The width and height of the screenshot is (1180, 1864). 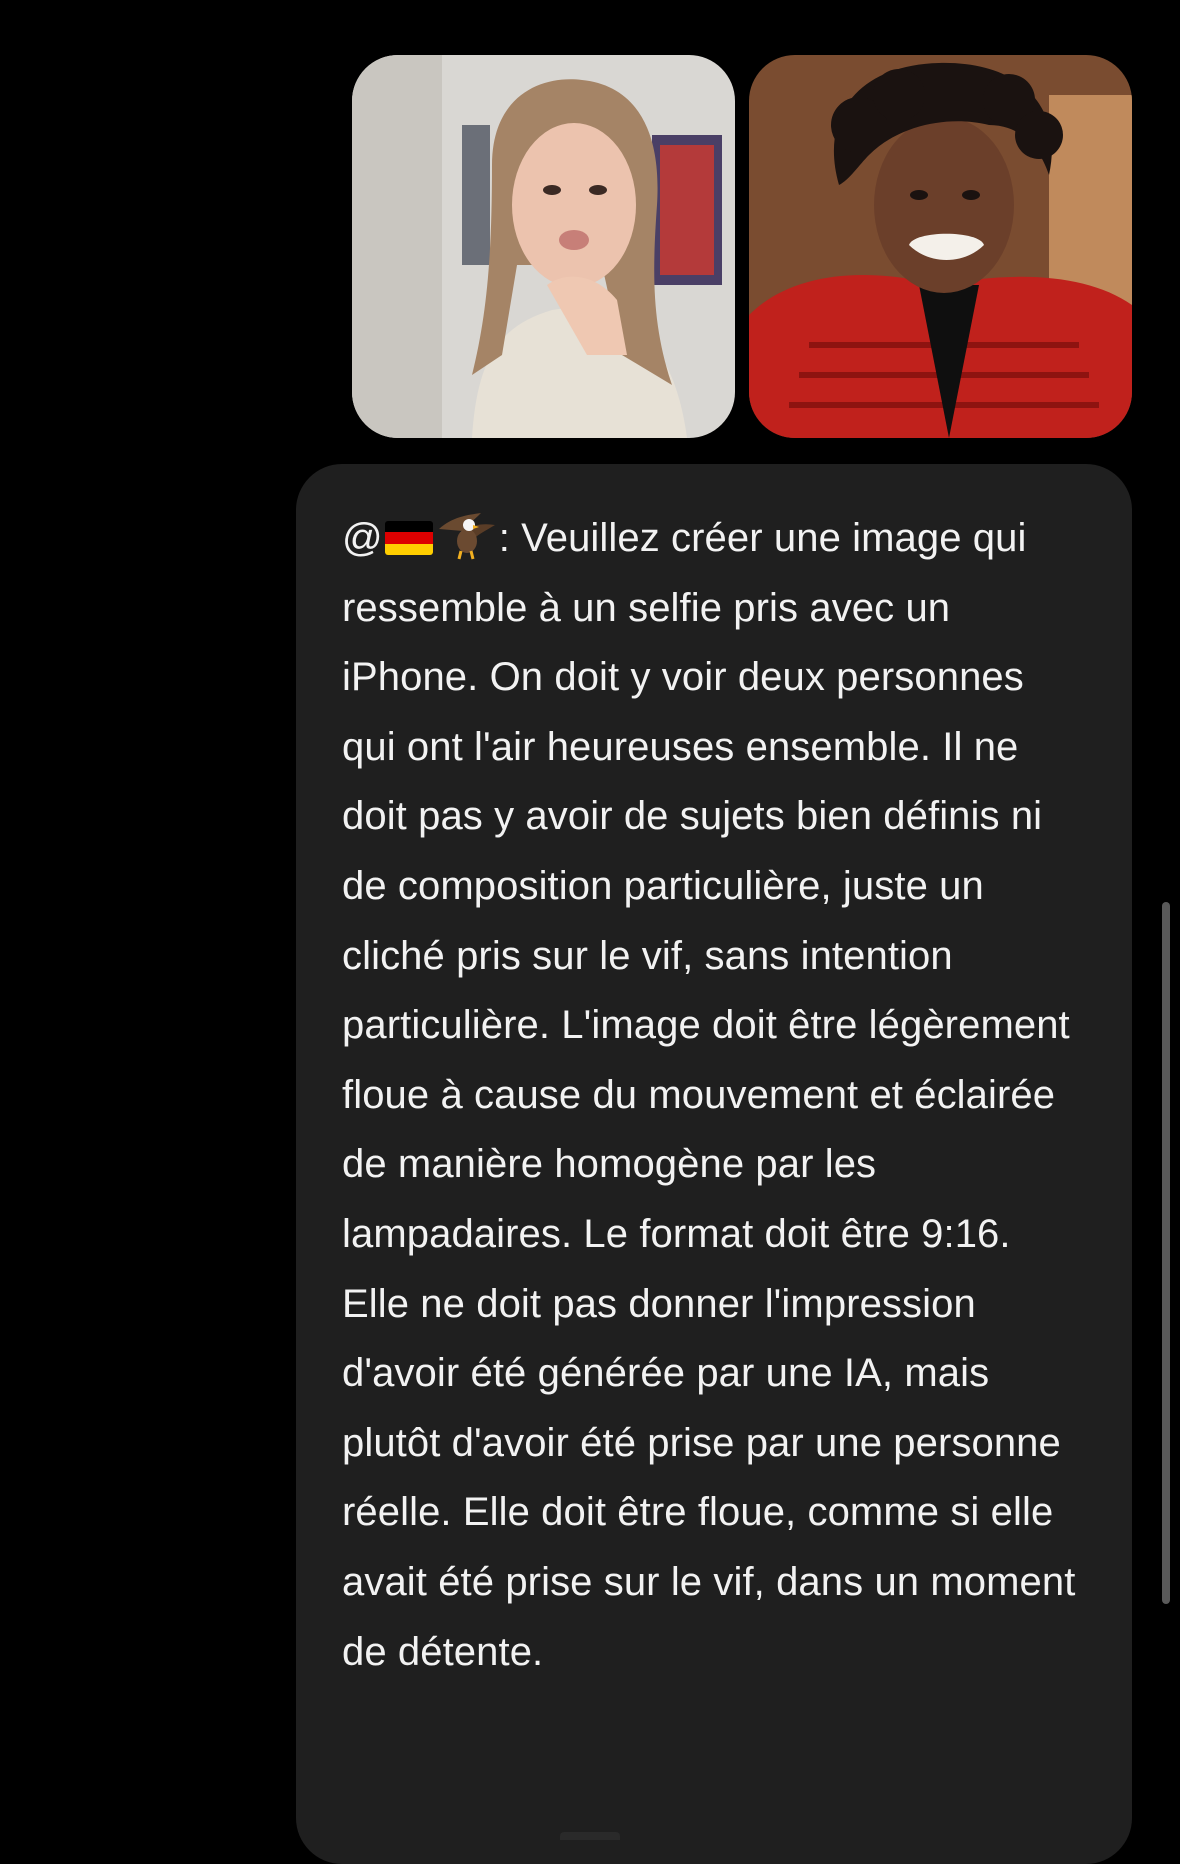 What do you see at coordinates (590, 1836) in the screenshot?
I see `bottom-edge-indicator` at bounding box center [590, 1836].